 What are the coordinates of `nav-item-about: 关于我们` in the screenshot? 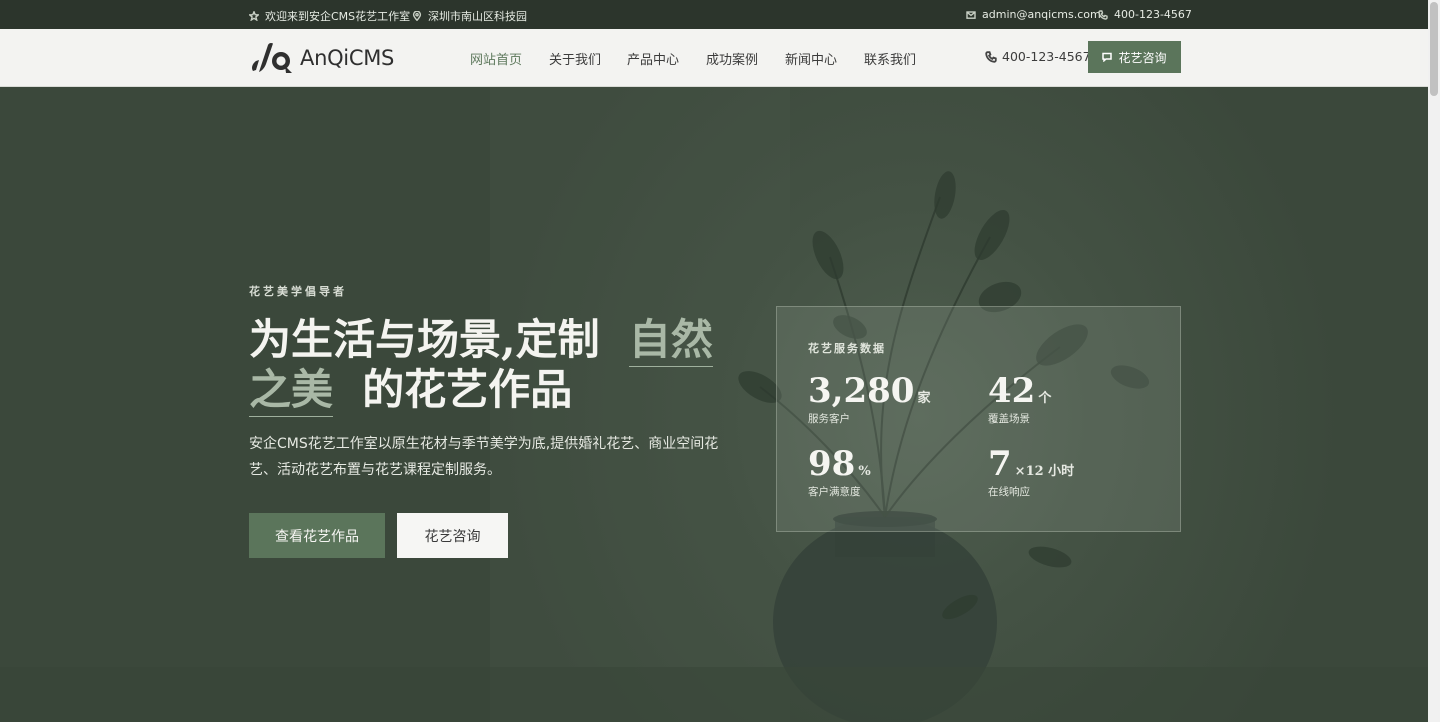 It's located at (575, 58).